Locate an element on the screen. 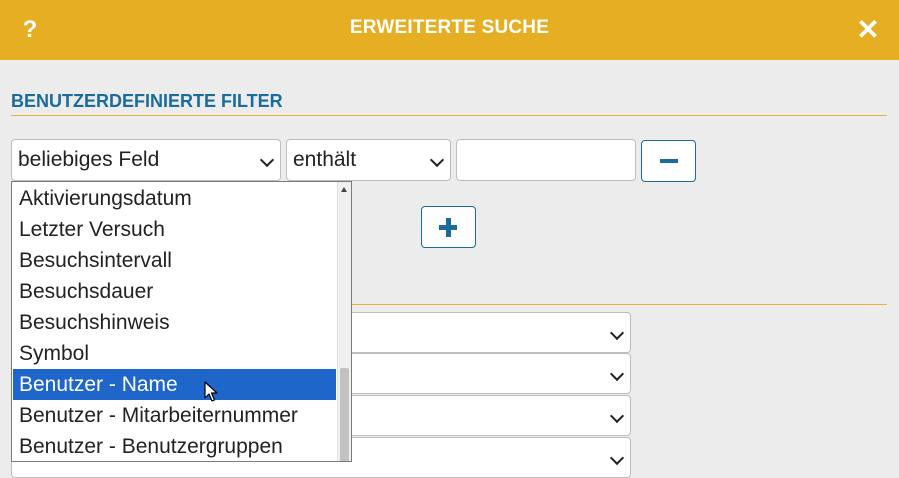  dropdown-option: Benutzer - Benutzergruppen is located at coordinates (174, 446).